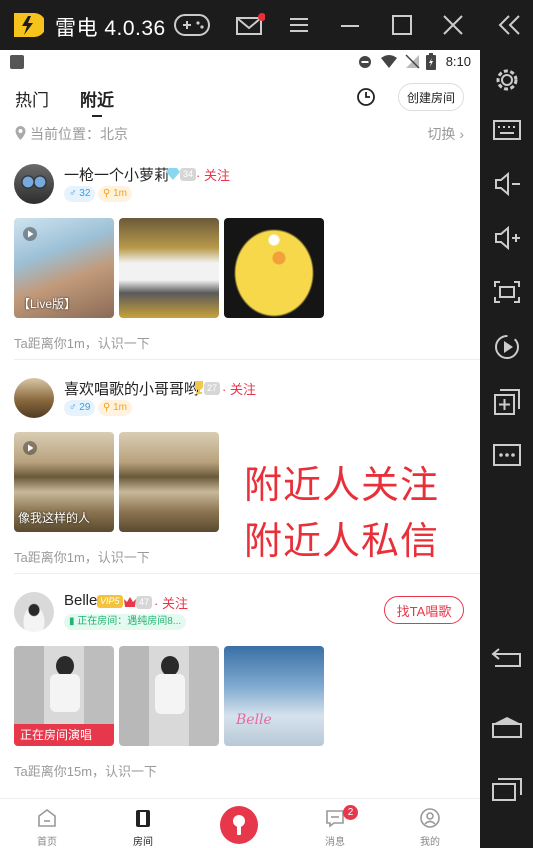 The width and height of the screenshot is (533, 848). I want to click on emulator-title: 雷电 4.0.36, so click(110, 28).